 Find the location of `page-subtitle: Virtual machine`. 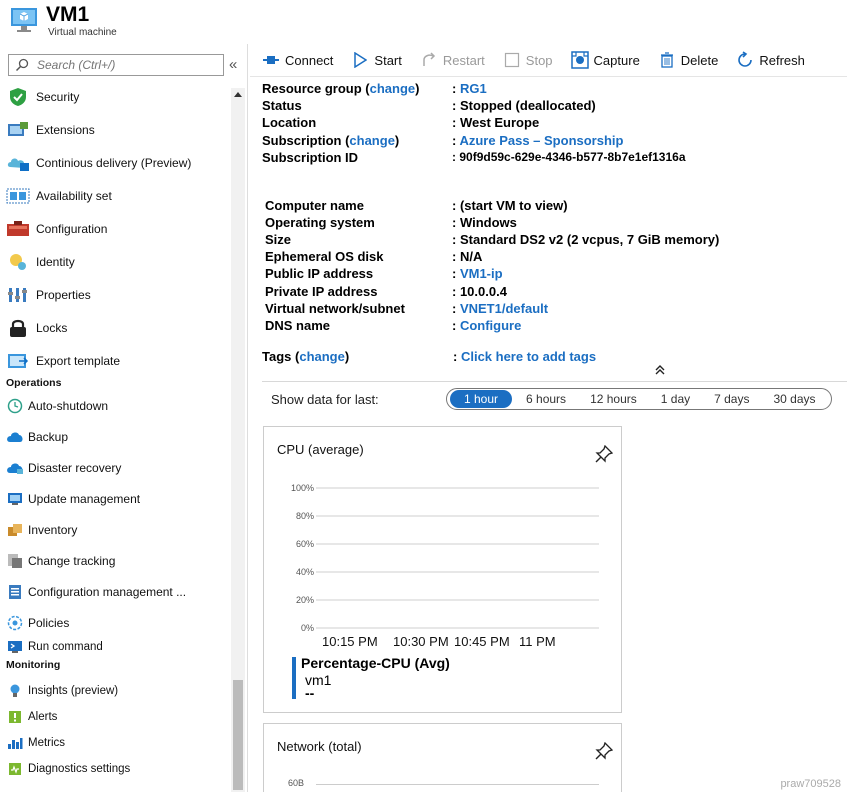

page-subtitle: Virtual machine is located at coordinates (82, 32).